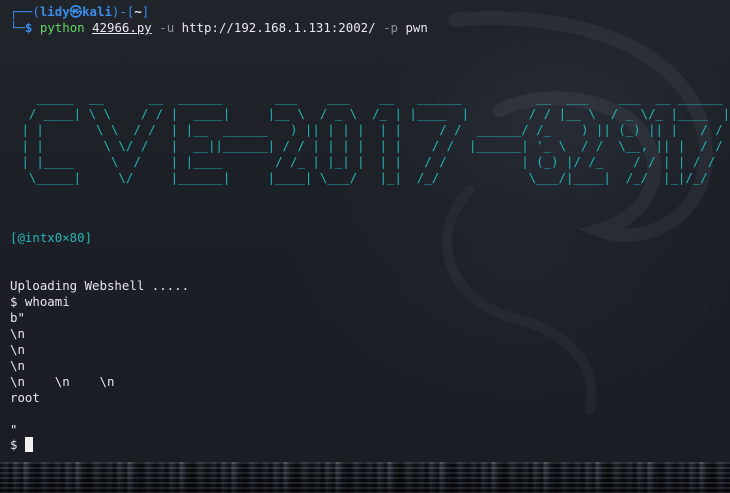  I want to click on glitch-wallpaper-strip, so click(365, 477).